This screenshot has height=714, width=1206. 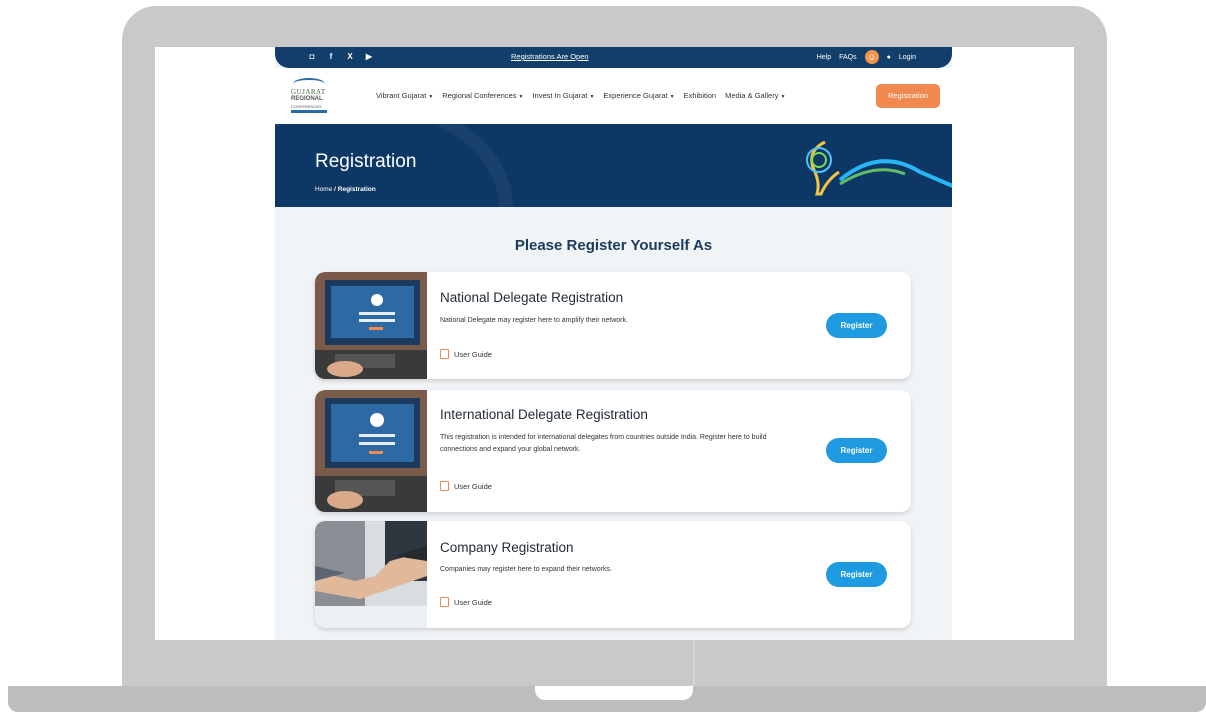 I want to click on nav-item-vibrant-gujarat: Vibrant Gujarat ▼, so click(x=404, y=95).